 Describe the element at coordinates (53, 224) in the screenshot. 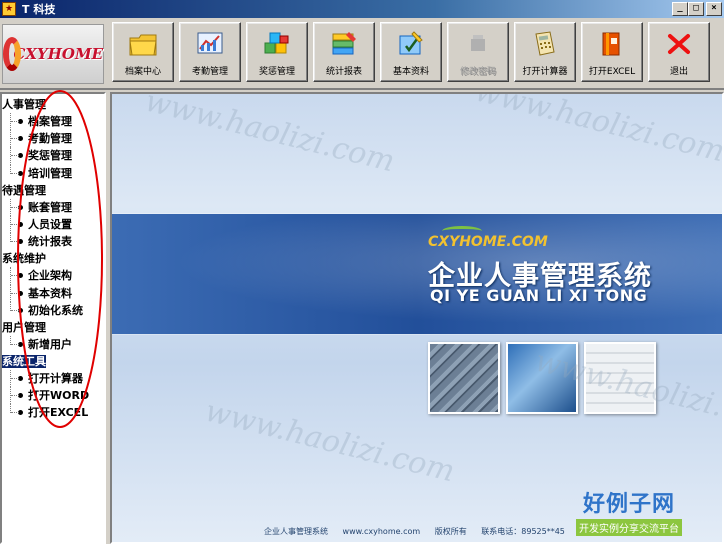

I see `tree-item-staff-settings: 人员设置` at that location.